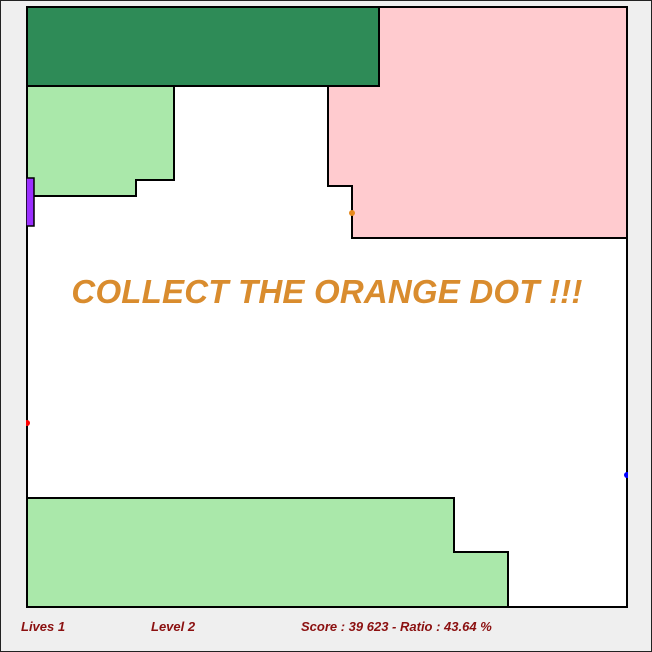 This screenshot has height=652, width=652. What do you see at coordinates (352, 213) in the screenshot?
I see `orange-dot` at bounding box center [352, 213].